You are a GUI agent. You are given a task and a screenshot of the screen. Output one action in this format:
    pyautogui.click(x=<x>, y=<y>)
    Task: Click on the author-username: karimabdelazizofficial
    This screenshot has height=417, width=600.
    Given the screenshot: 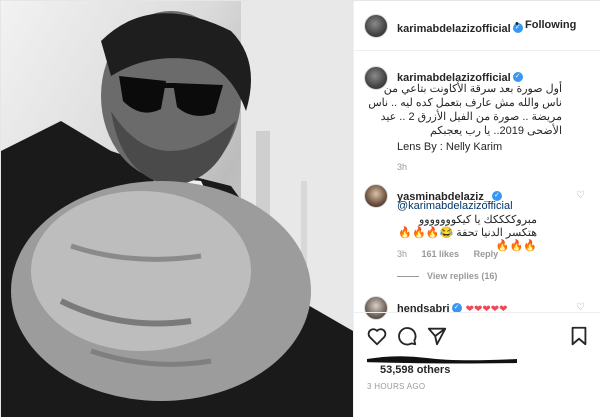 What is the action you would take?
    pyautogui.click(x=454, y=29)
    